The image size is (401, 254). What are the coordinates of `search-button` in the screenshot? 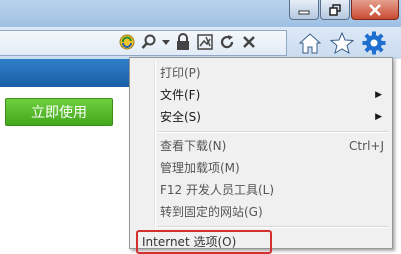 It's located at (149, 42).